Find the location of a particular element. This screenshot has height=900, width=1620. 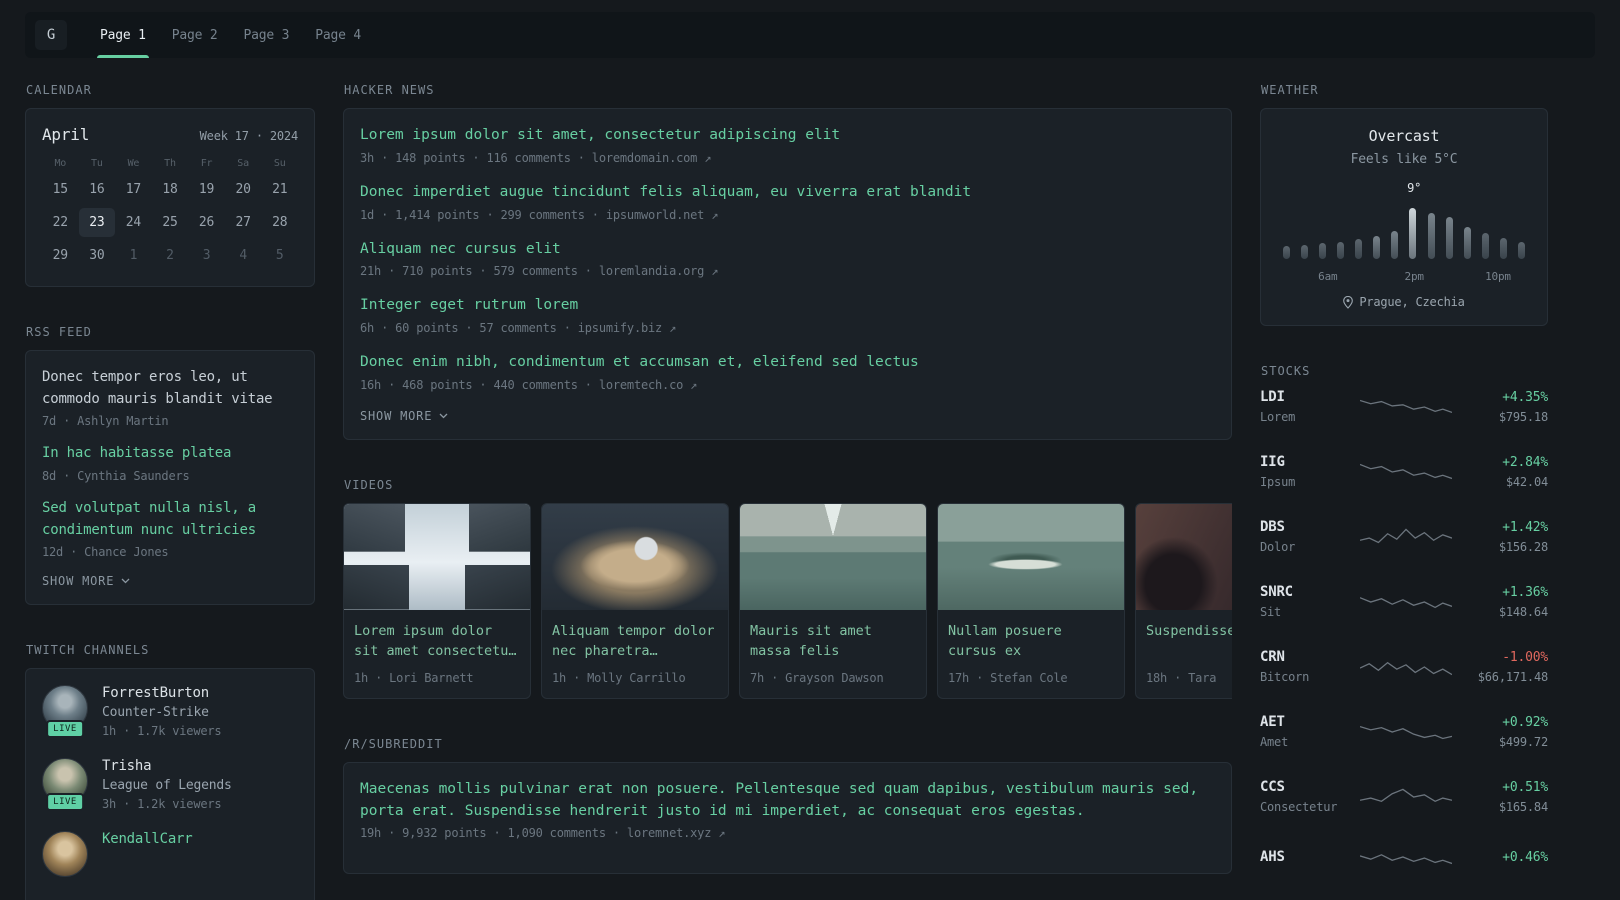

location-pin-icon is located at coordinates (1348, 302).